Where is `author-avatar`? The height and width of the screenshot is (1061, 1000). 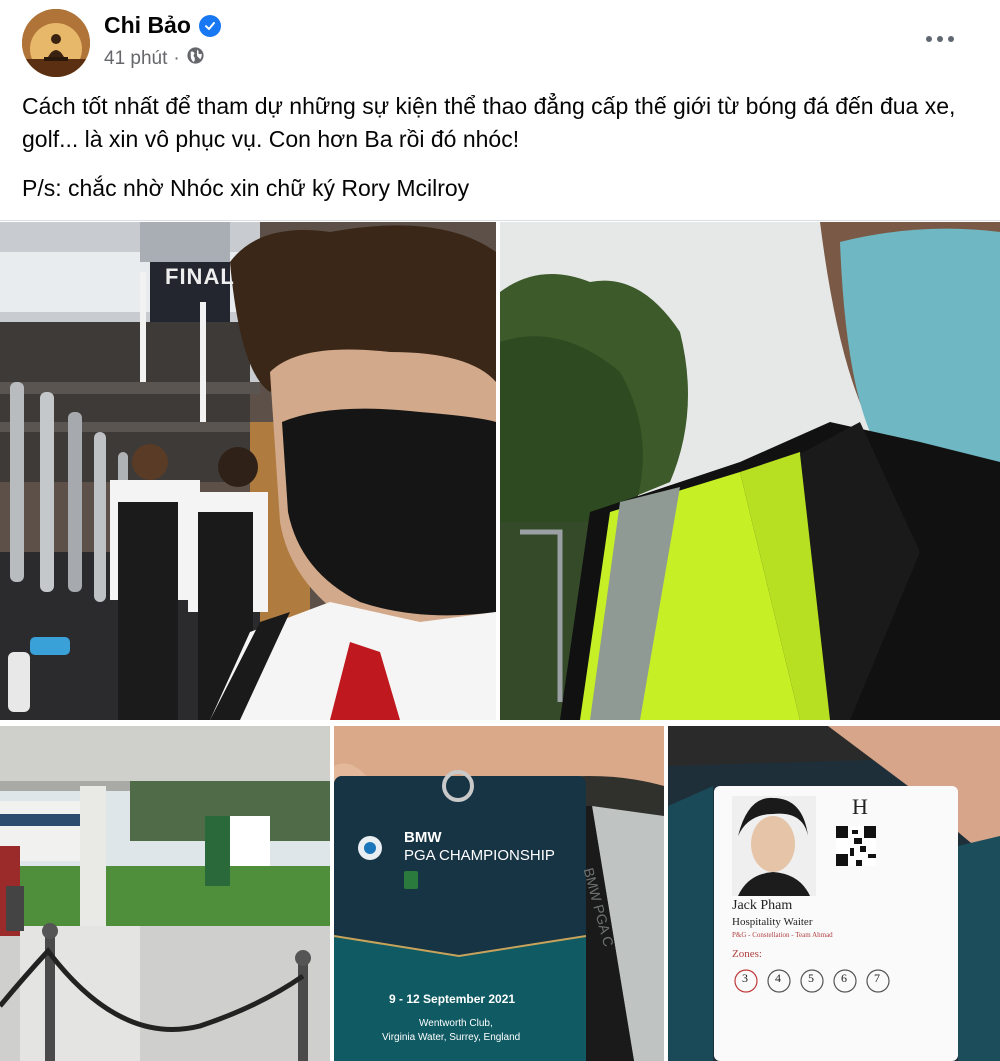 author-avatar is located at coordinates (56, 43).